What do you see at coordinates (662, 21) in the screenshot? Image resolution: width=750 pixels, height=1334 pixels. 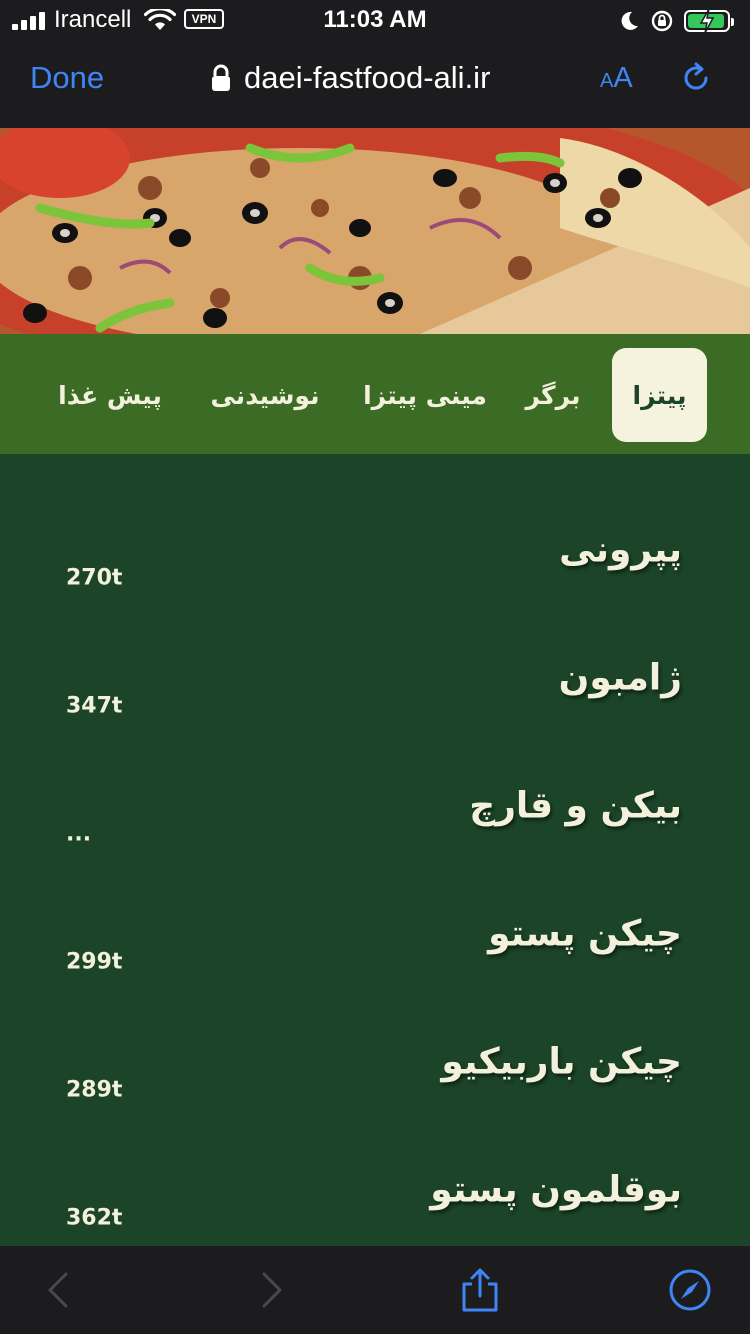 I see `rotation-lock-icon` at bounding box center [662, 21].